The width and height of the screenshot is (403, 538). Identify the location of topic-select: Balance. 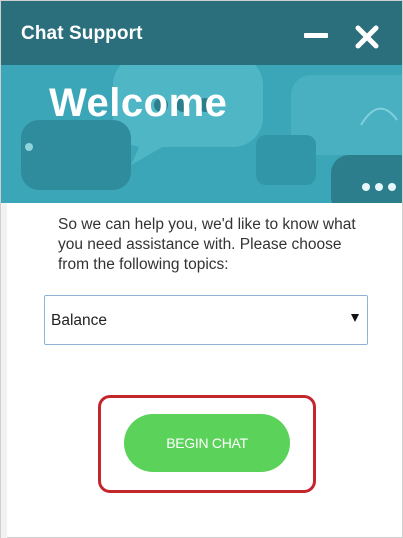
(206, 320).